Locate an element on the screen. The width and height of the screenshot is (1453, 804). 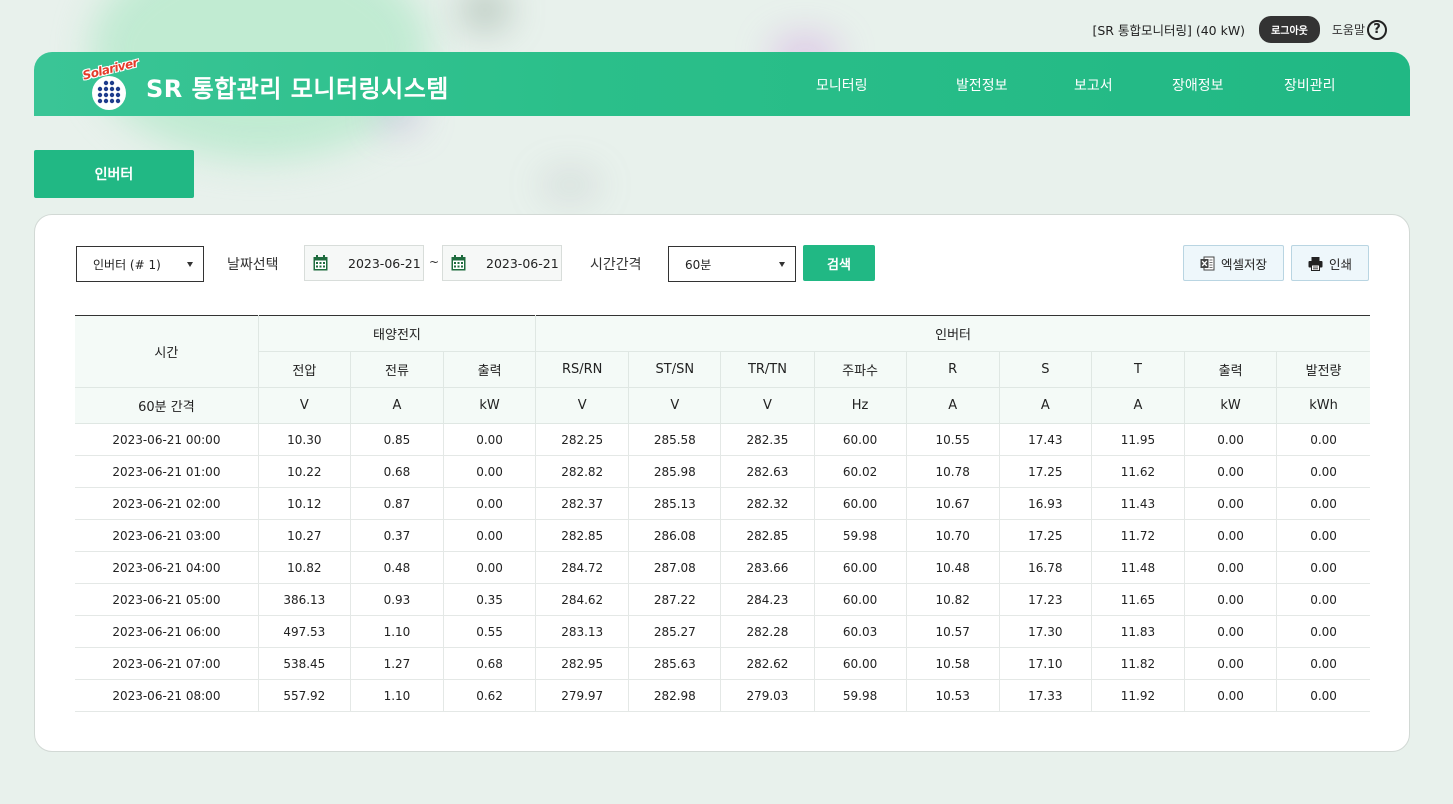
value-cell: 10.78 is located at coordinates (953, 471).